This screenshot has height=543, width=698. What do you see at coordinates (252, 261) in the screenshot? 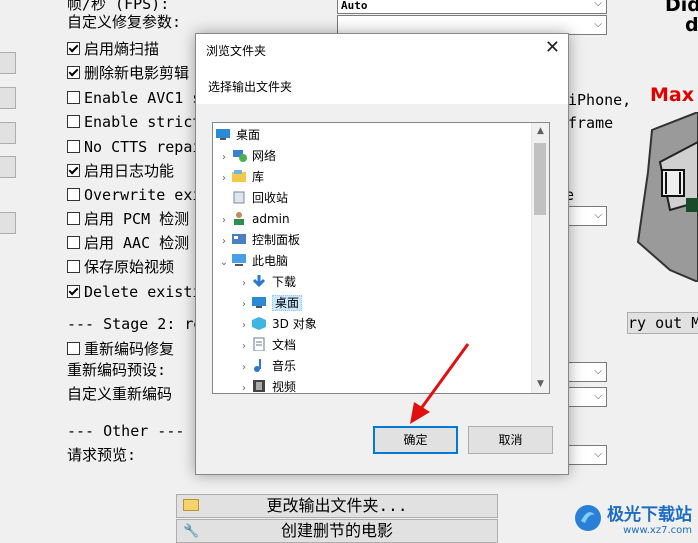
I see `tree-item: ⌄ 此电脑` at bounding box center [252, 261].